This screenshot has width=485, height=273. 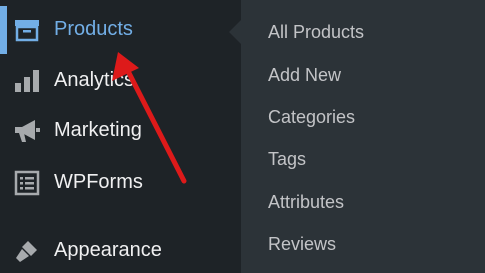 What do you see at coordinates (98, 182) in the screenshot?
I see `sidebar-item-label: WPForms` at bounding box center [98, 182].